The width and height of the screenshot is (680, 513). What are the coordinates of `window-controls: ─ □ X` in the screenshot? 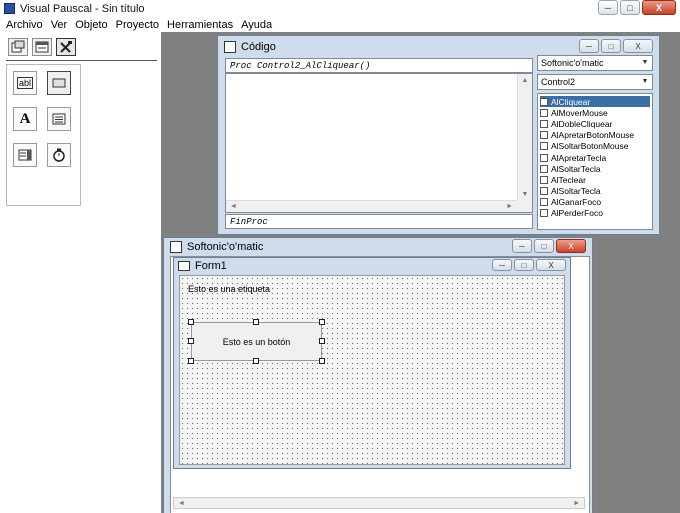 It's located at (637, 7).